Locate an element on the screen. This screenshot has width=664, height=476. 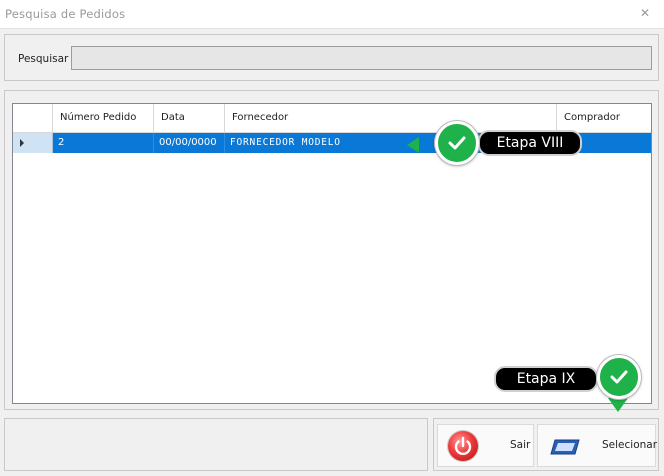
close-icon: ✕ is located at coordinates (645, 13).